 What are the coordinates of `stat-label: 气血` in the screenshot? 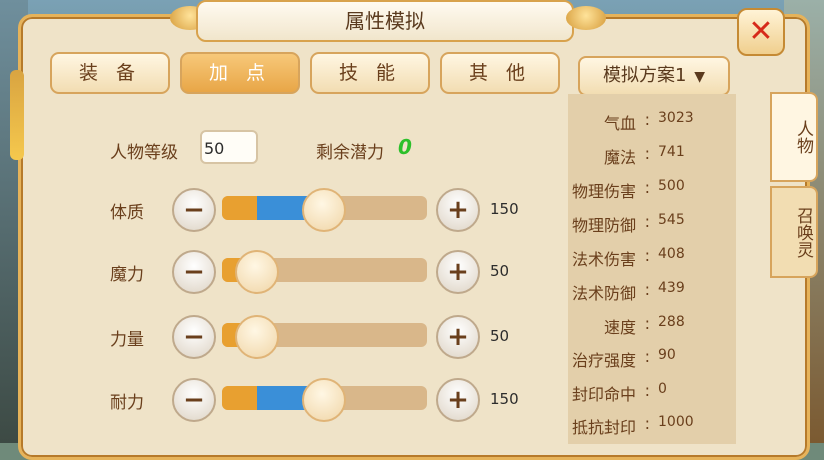 It's located at (619, 123).